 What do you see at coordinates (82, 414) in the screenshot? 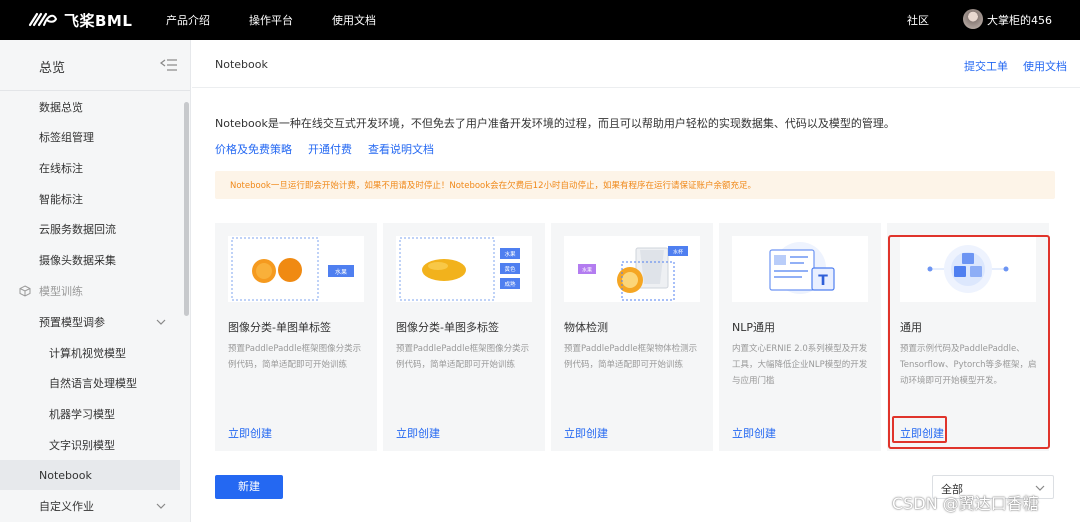
I see `sidebar-item-label: 机器学习模型` at bounding box center [82, 414].